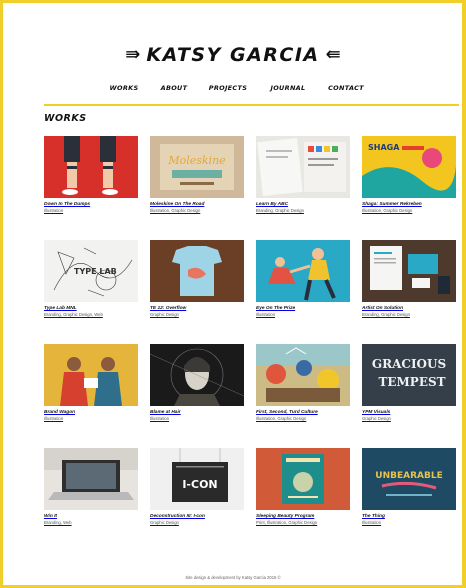 The width and height of the screenshot is (466, 588). Describe the element at coordinates (287, 412) in the screenshot. I see `work-title: First, Second, Turd Culture` at that location.